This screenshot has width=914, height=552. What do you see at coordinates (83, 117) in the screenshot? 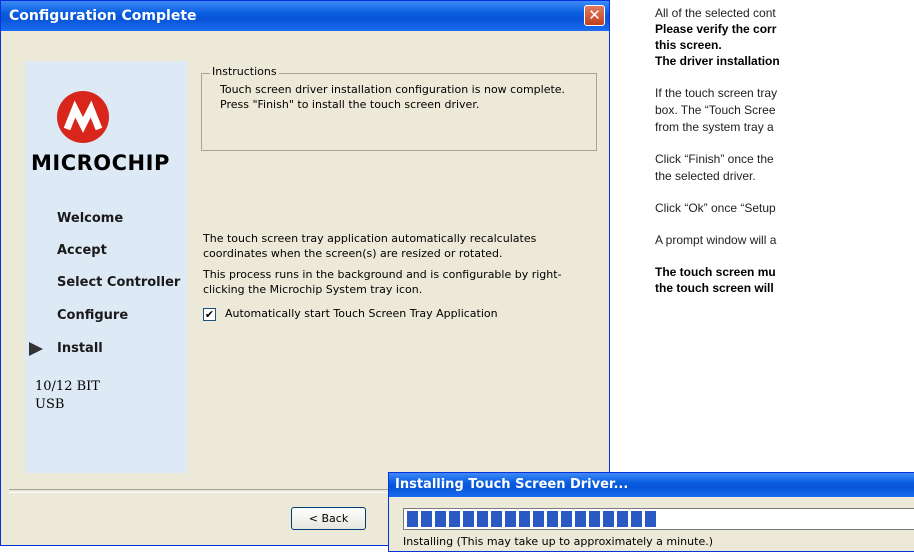
I see `microchip-logo-icon` at bounding box center [83, 117].